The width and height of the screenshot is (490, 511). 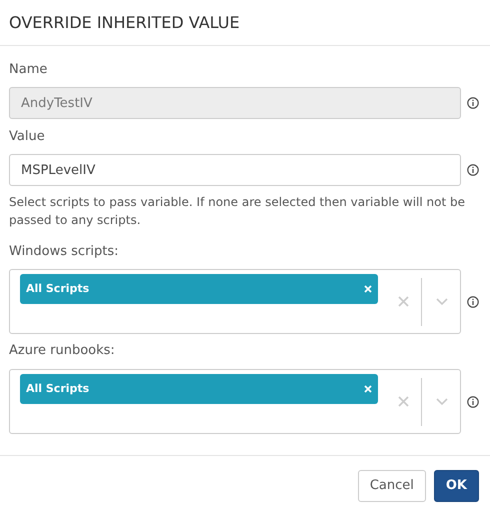 I want to click on field-label: Name, so click(x=28, y=70).